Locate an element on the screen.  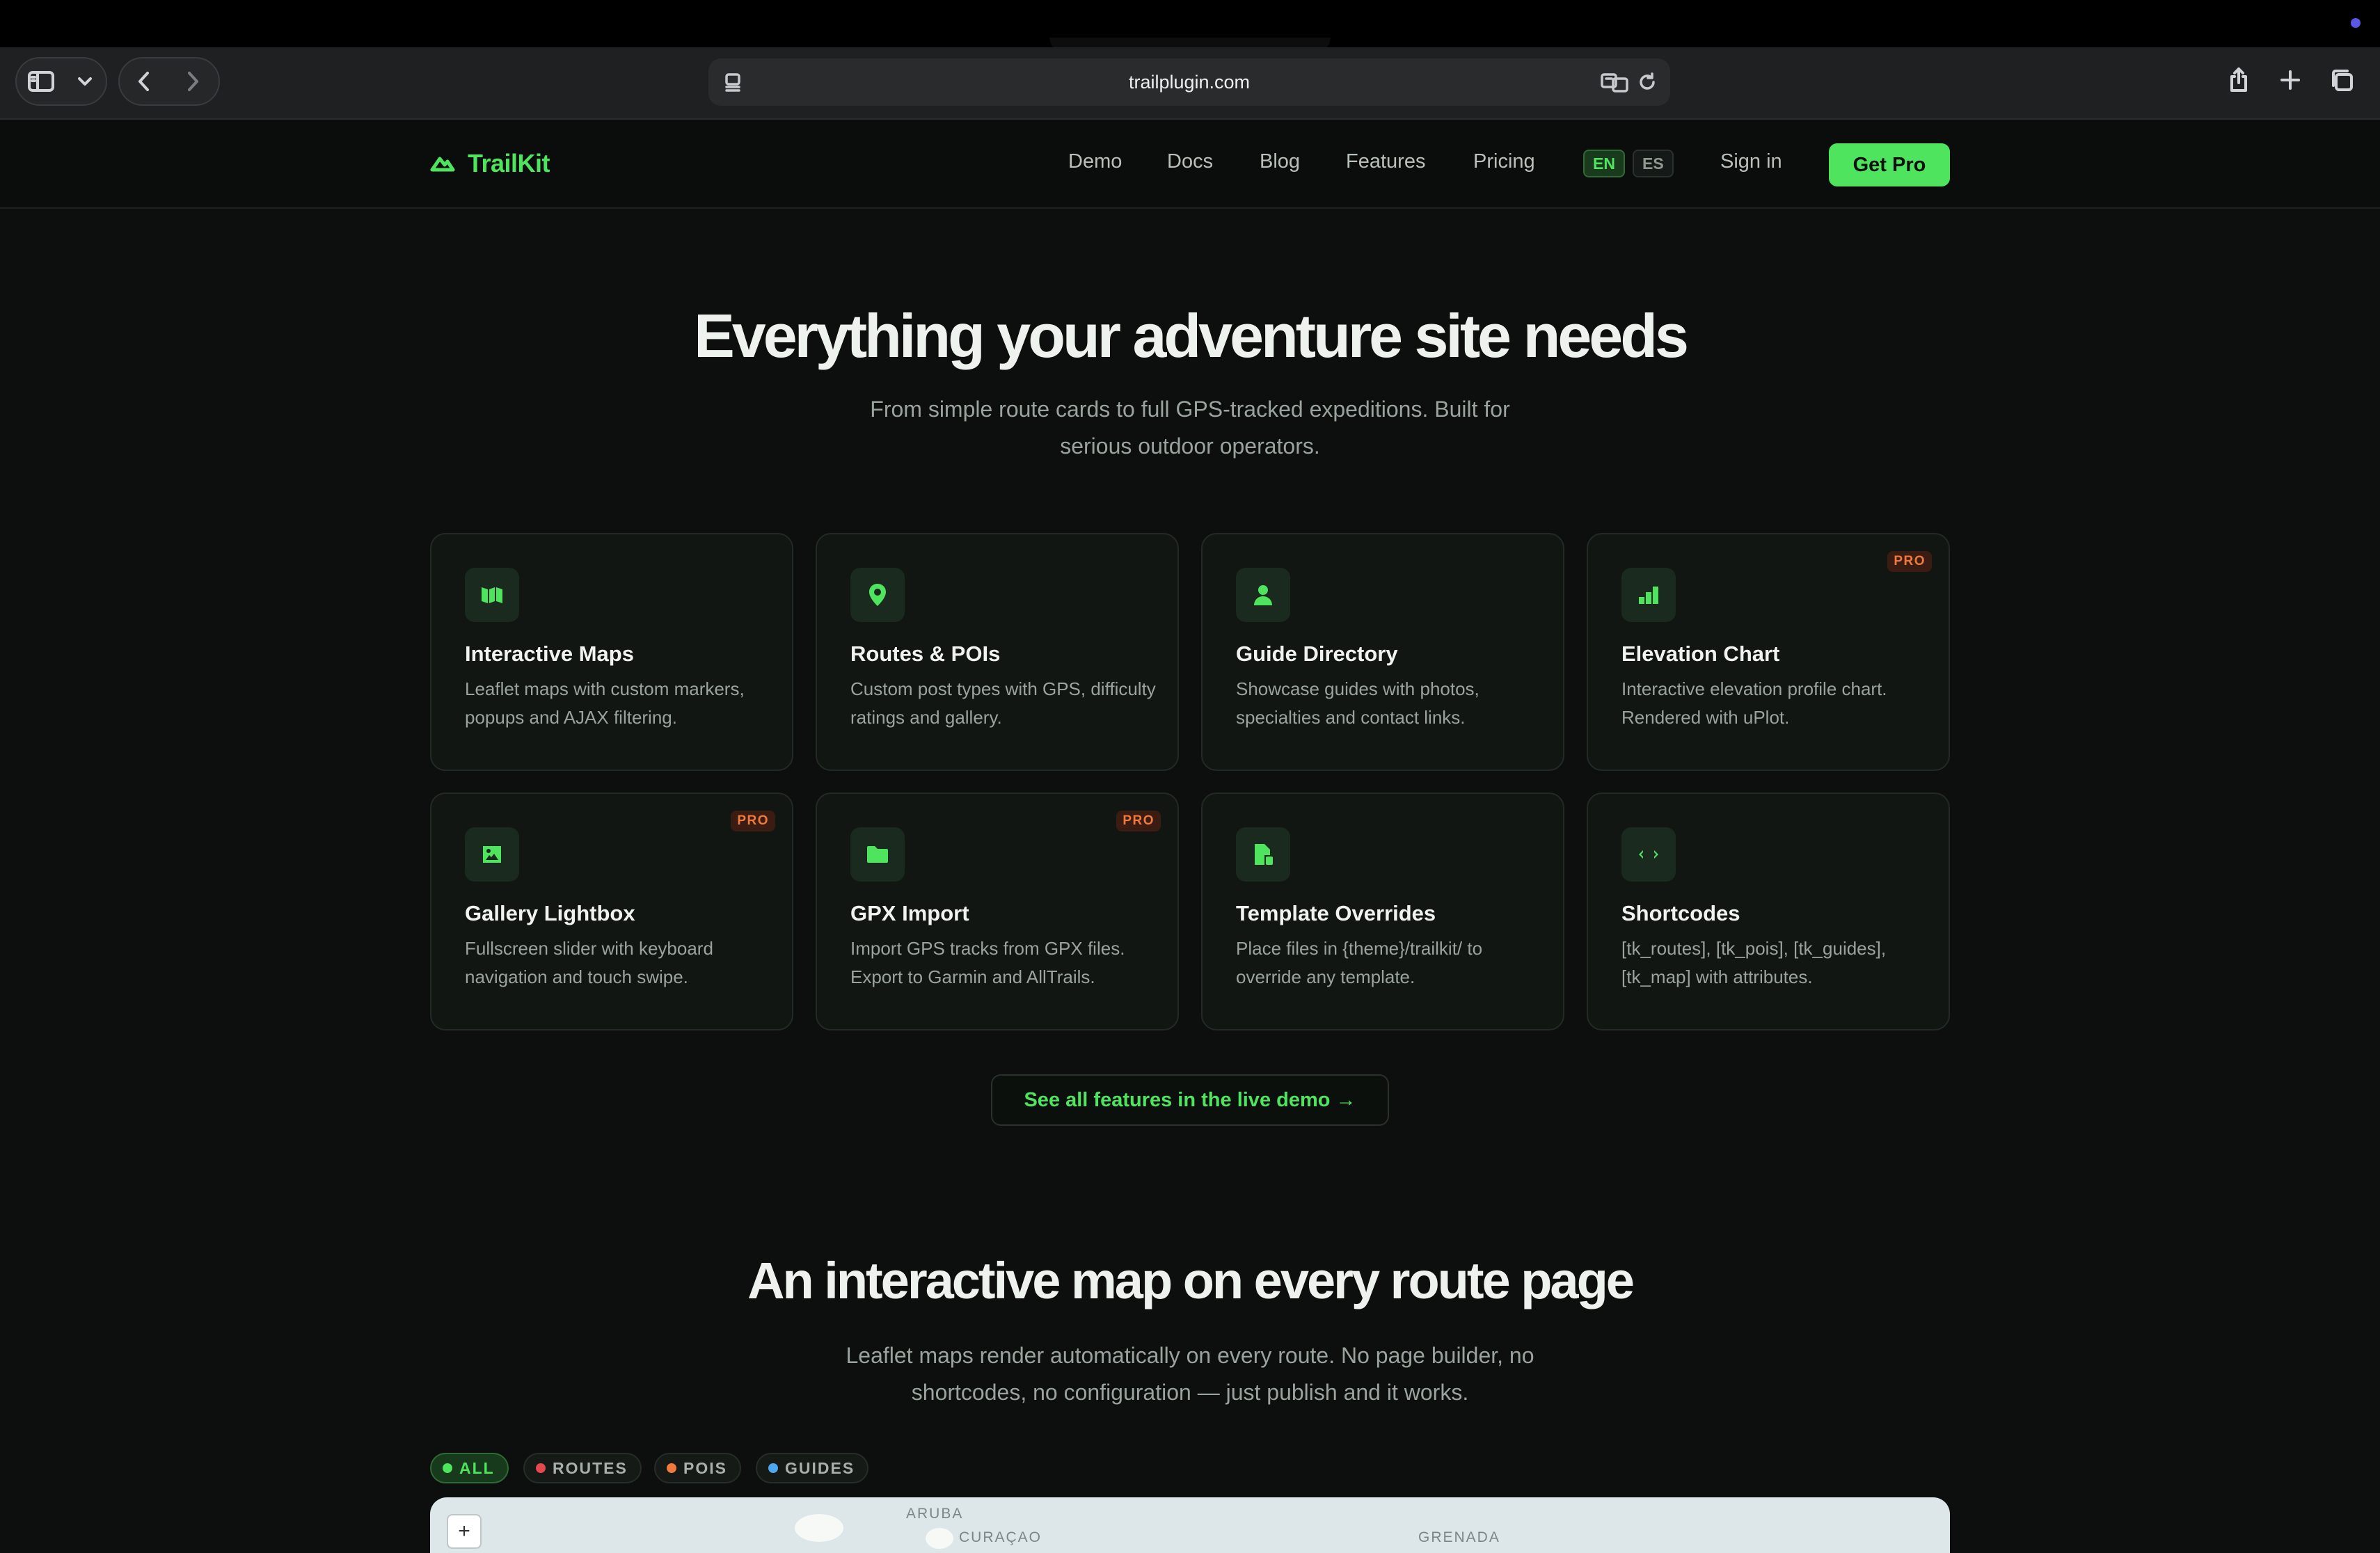
filter-chip-guides: GUIDES is located at coordinates (812, 1468).